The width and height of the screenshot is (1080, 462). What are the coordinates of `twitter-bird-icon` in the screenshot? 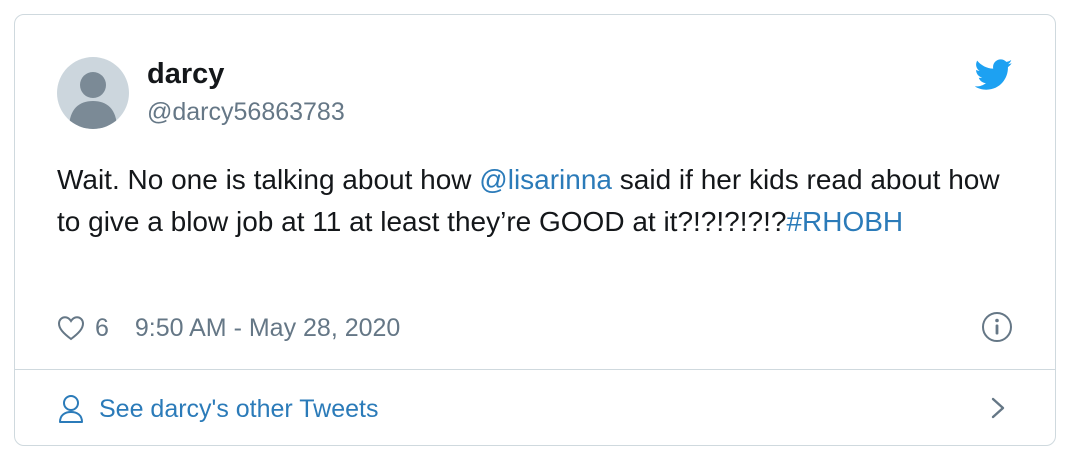 It's located at (994, 75).